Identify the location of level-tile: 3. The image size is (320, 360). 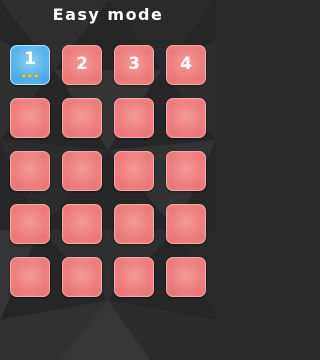
(134, 65).